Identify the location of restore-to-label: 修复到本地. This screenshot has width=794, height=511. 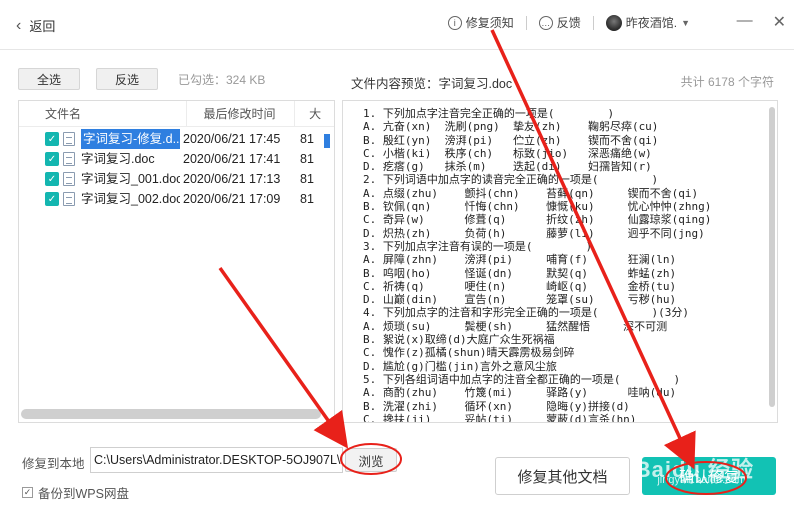
(53, 464).